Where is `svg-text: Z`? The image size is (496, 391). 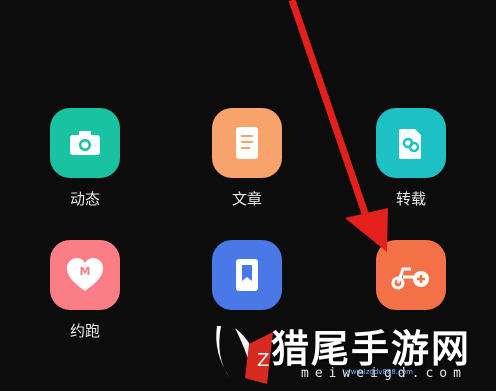
svg-text: Z is located at coordinates (263, 360).